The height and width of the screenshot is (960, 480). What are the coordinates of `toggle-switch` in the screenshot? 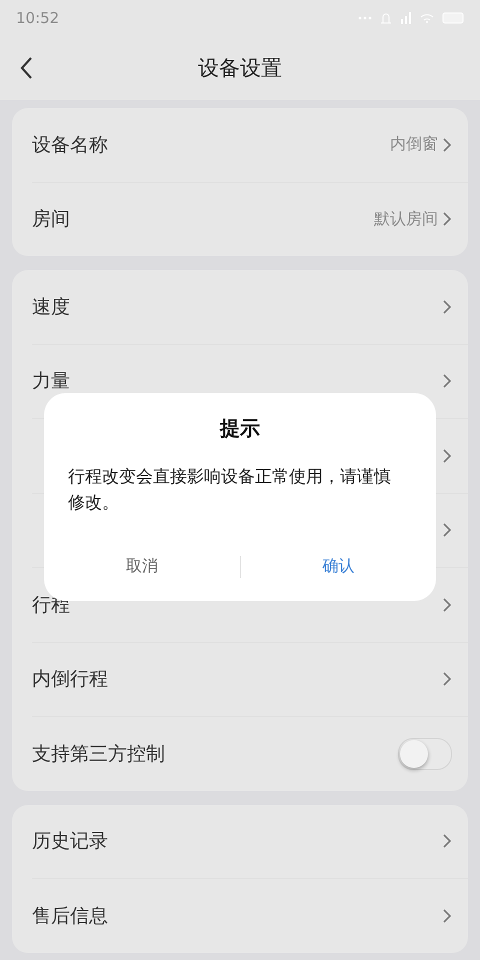 It's located at (425, 754).